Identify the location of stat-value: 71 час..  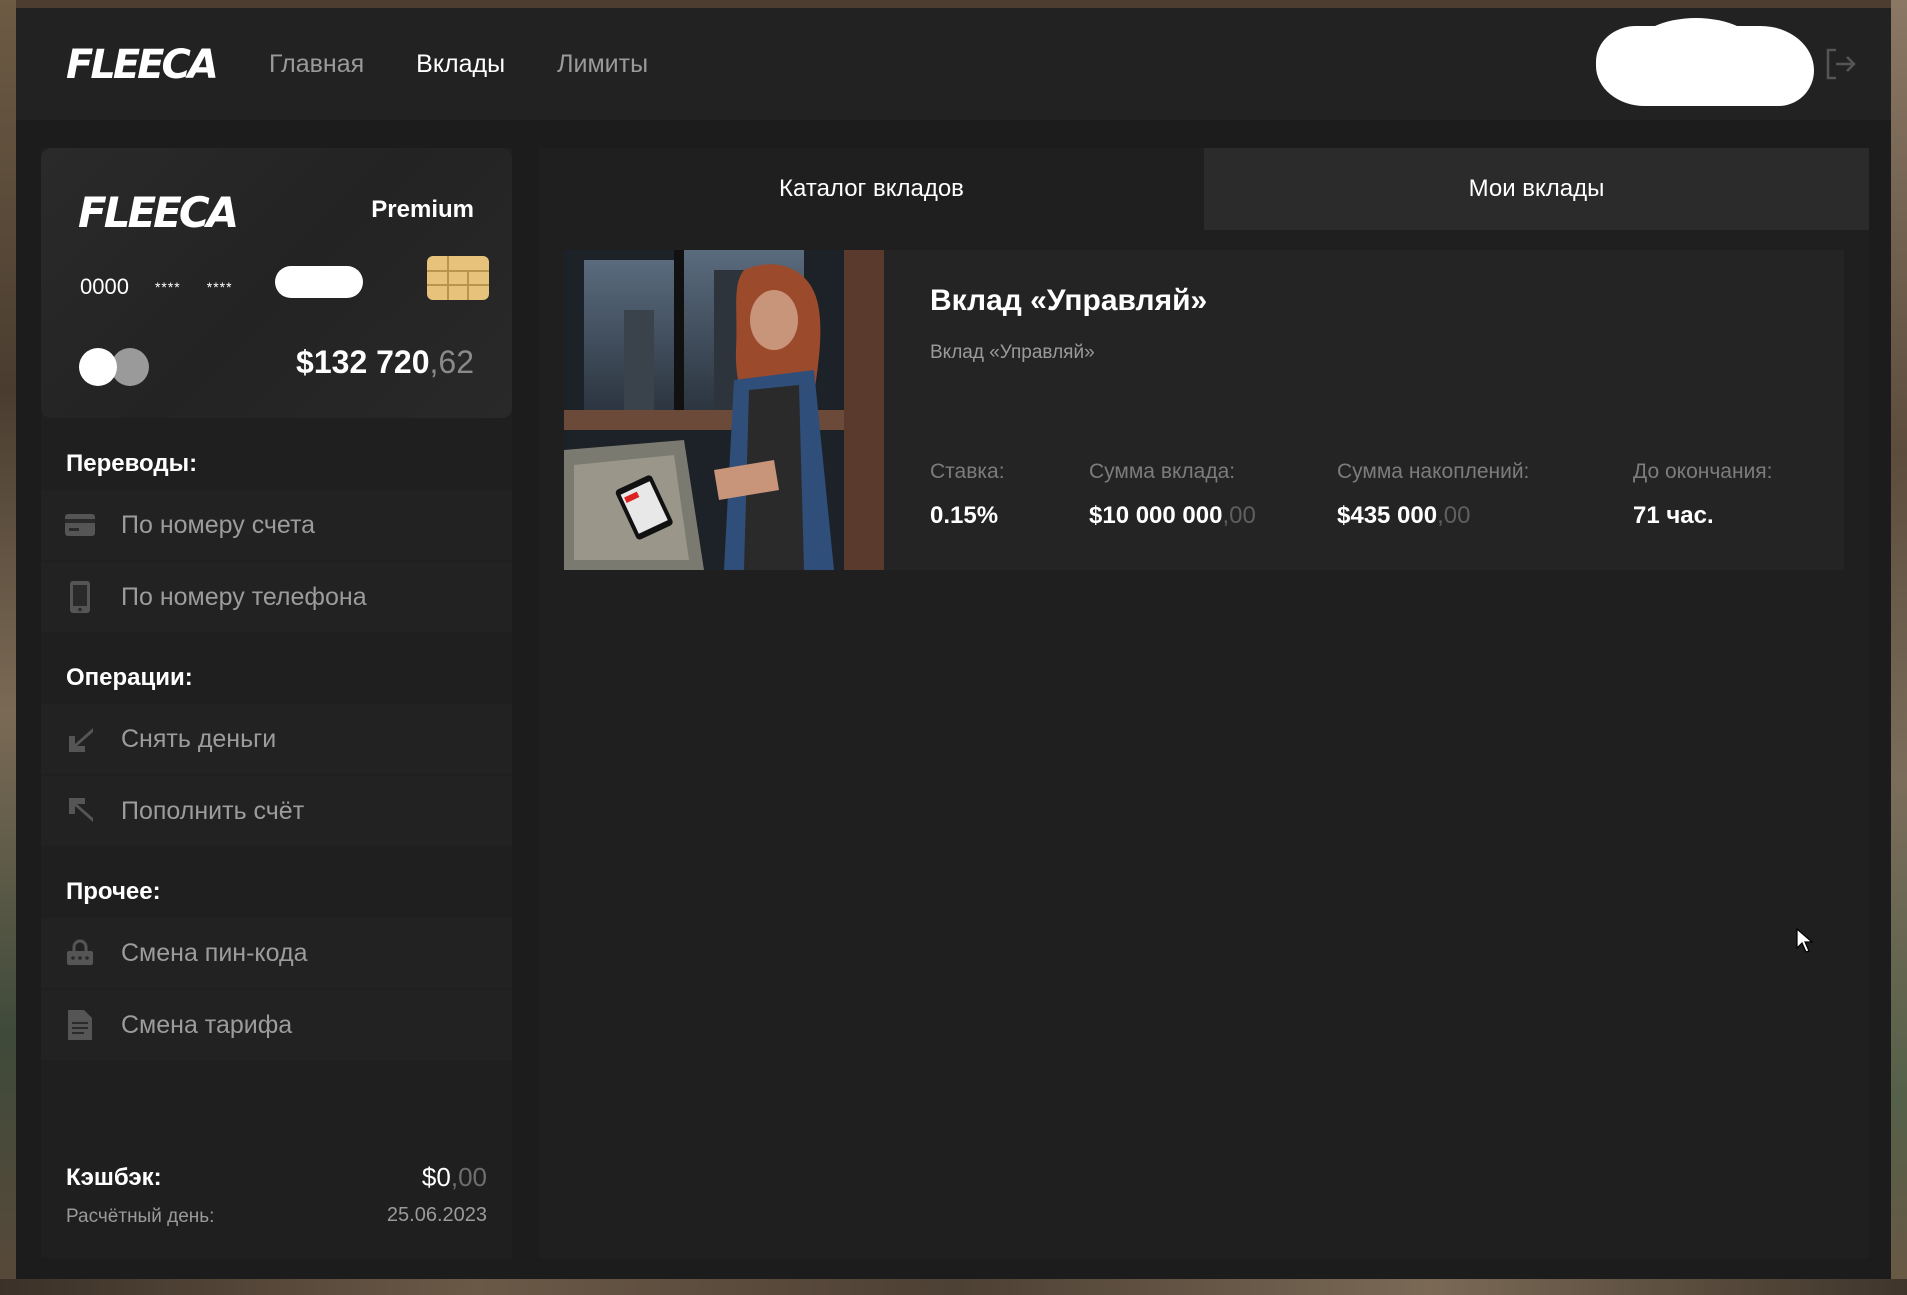
(1673, 515).